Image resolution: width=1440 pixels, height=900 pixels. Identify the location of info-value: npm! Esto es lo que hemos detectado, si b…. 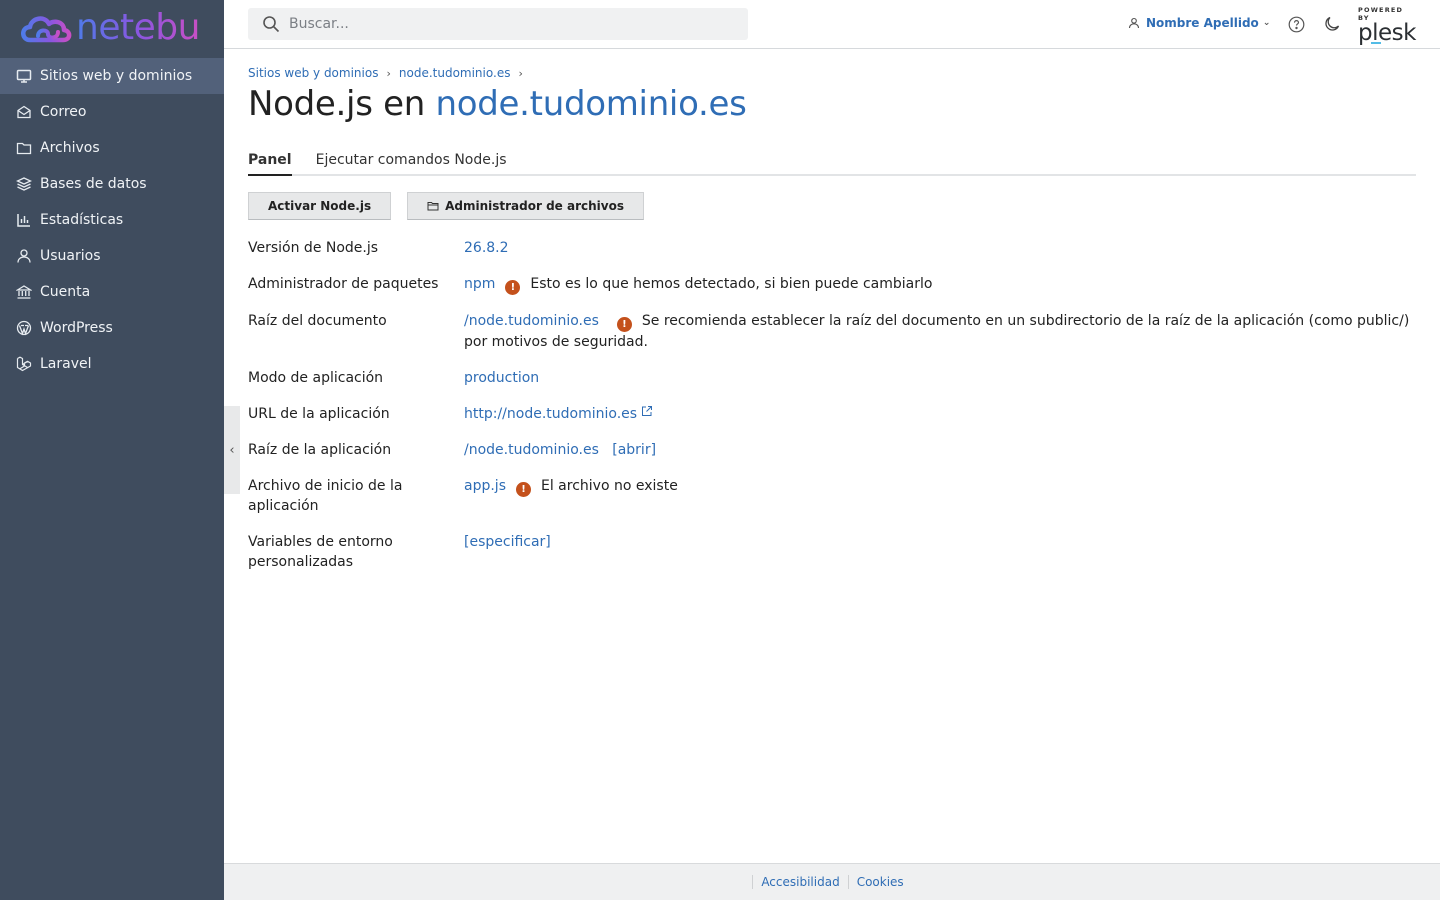
(940, 284).